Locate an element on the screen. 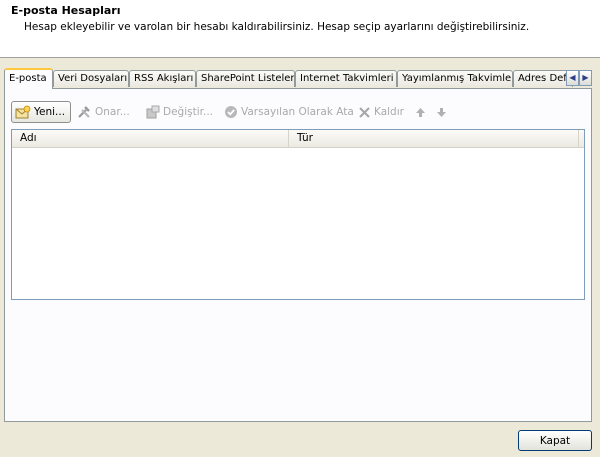  new-account-icon is located at coordinates (23, 112).